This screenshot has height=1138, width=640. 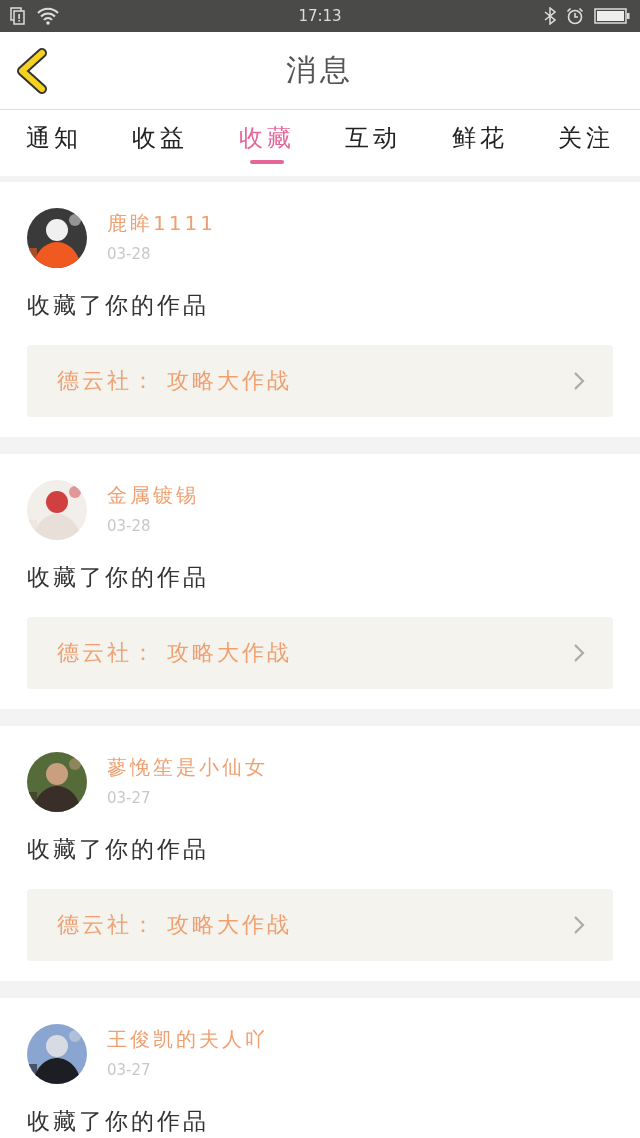 What do you see at coordinates (161, 223) in the screenshot?
I see `username: 鹿眸1111` at bounding box center [161, 223].